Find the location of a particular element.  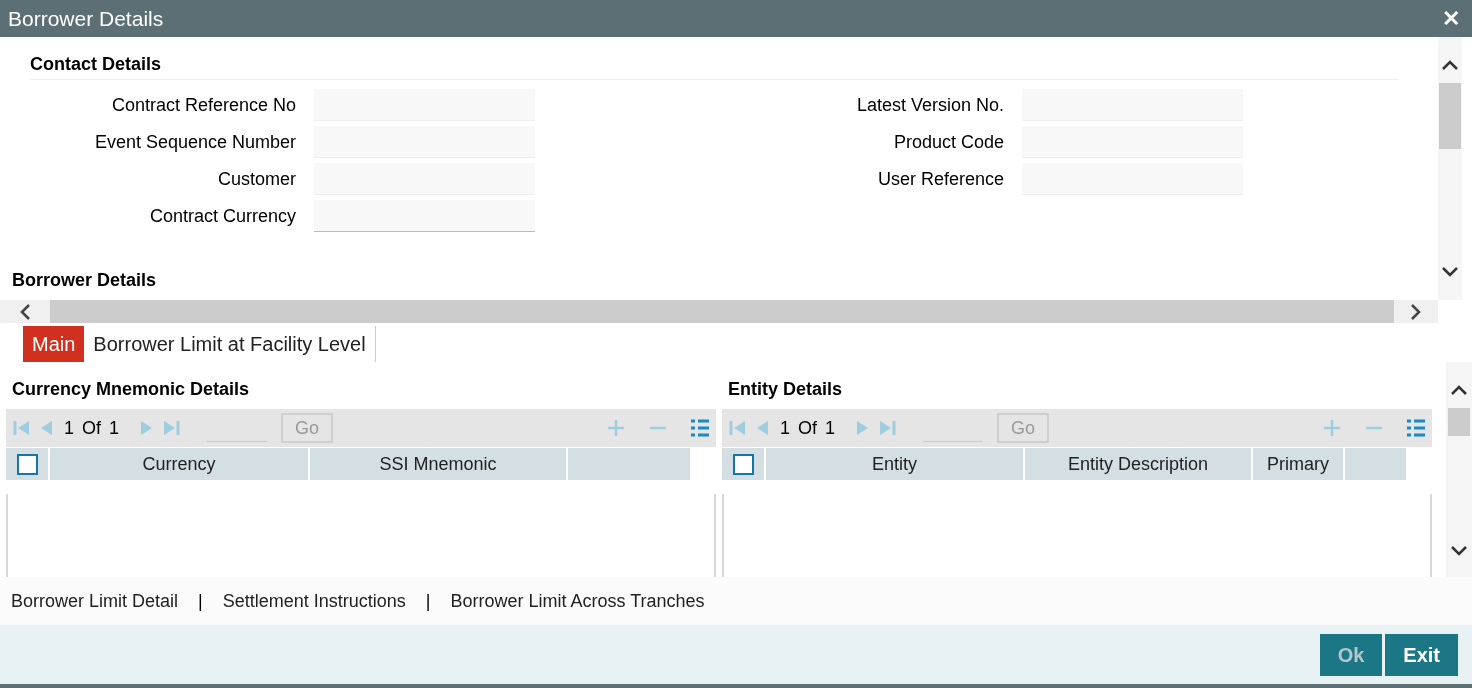

column-header: Currency is located at coordinates (179, 464).